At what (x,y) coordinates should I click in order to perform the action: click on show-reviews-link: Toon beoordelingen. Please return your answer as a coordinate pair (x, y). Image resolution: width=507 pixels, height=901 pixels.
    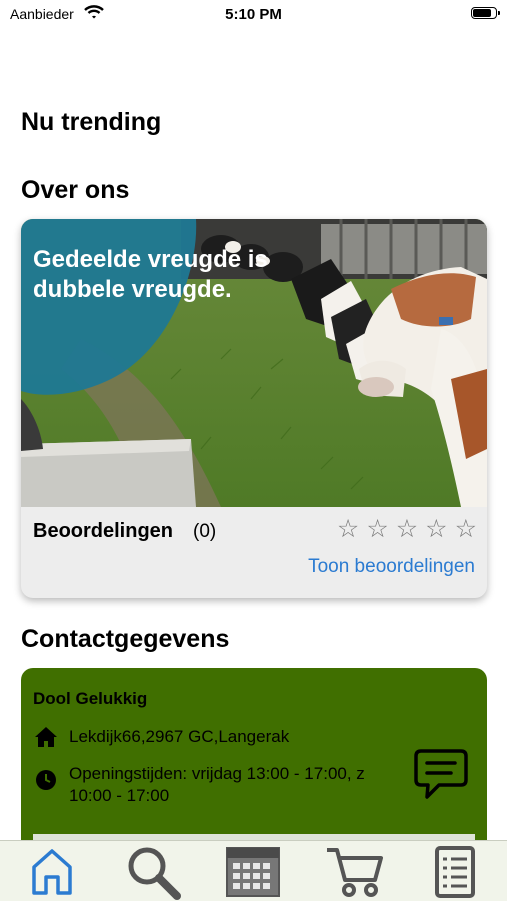
    Looking at the image, I should click on (391, 567).